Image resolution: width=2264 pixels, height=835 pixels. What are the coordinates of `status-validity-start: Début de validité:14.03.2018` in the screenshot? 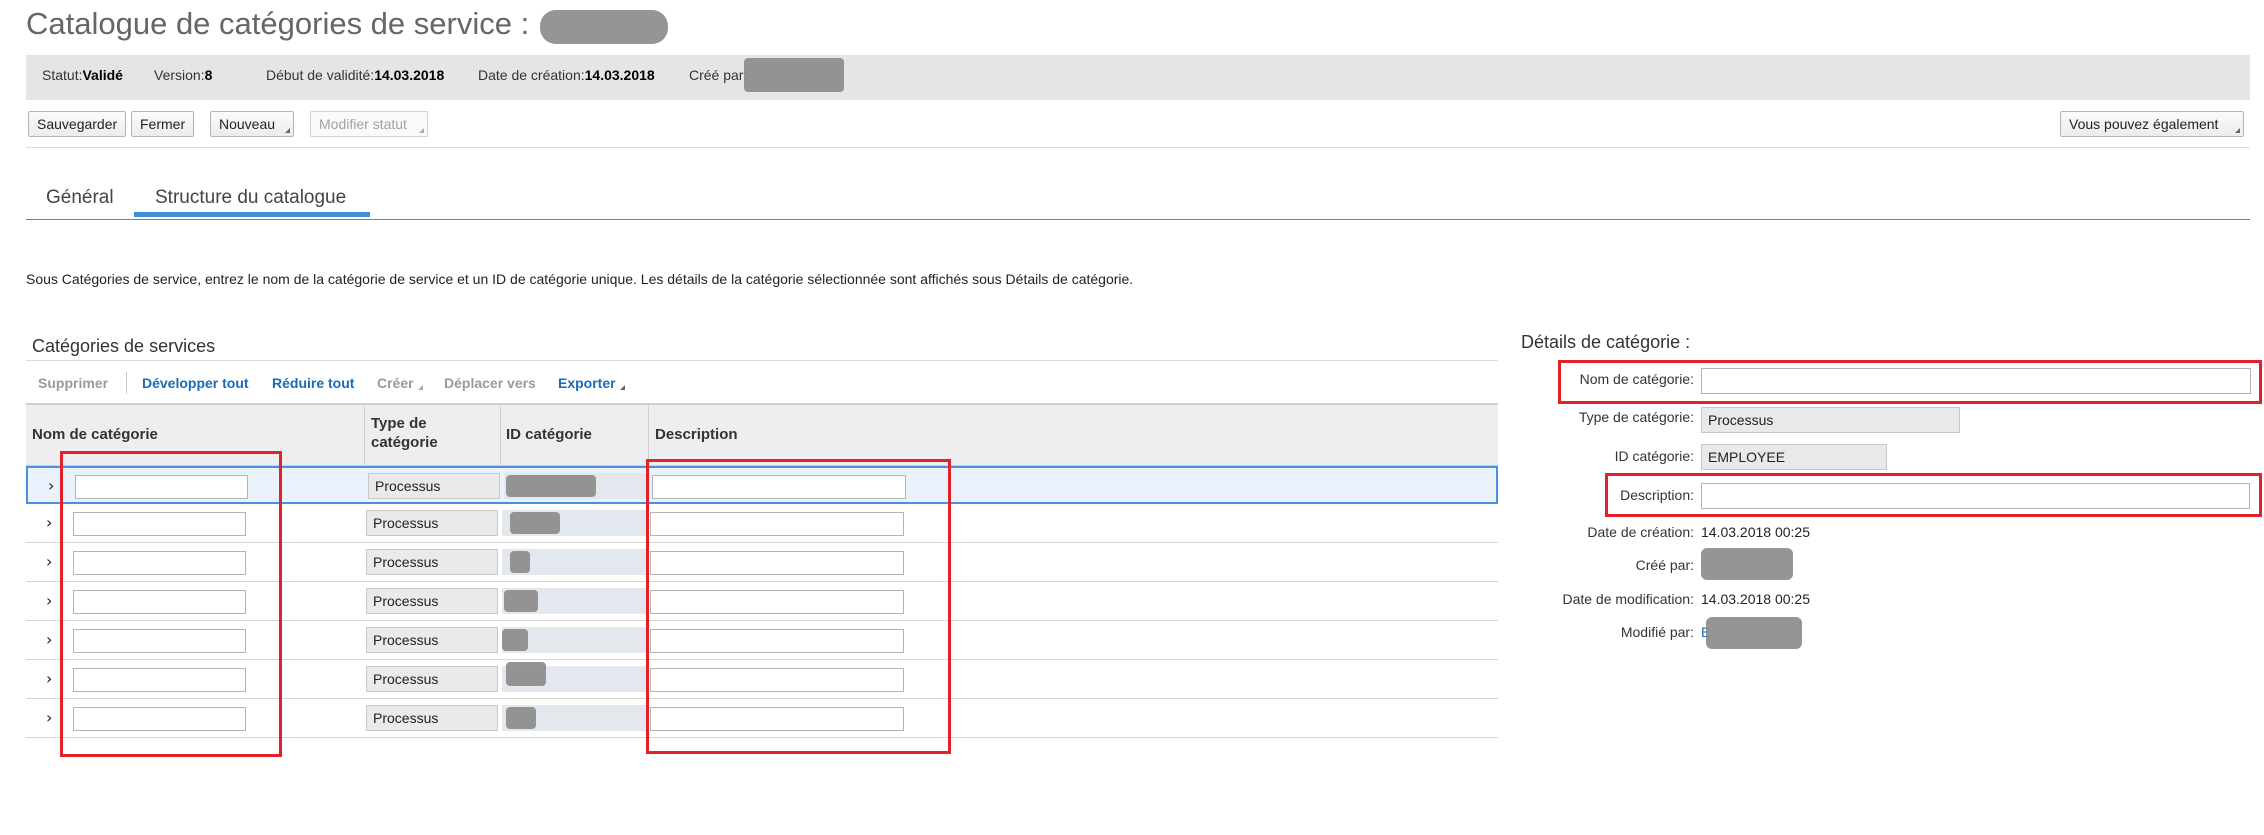 It's located at (355, 75).